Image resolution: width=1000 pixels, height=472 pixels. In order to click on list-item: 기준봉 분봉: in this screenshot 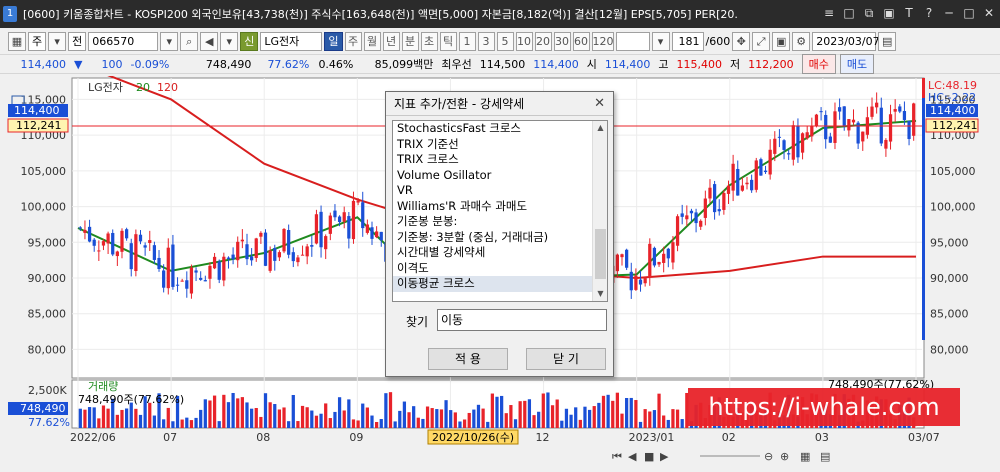, I will do `click(493, 222)`.